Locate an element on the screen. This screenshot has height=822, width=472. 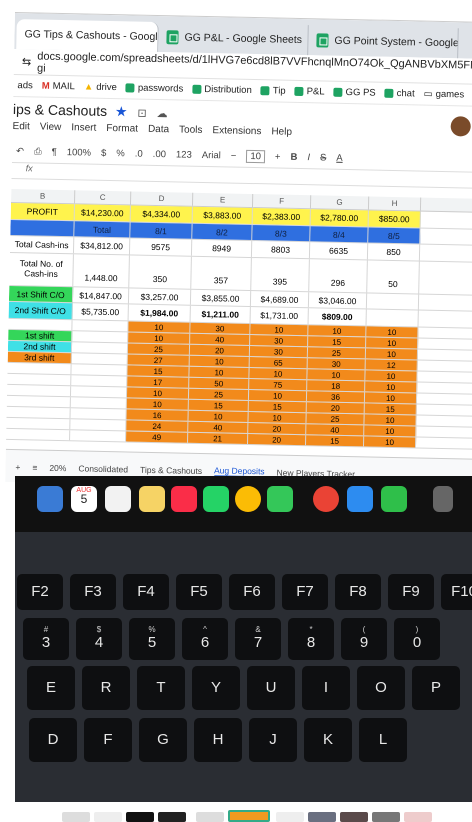
letter-key: P is located at coordinates (436, 688).